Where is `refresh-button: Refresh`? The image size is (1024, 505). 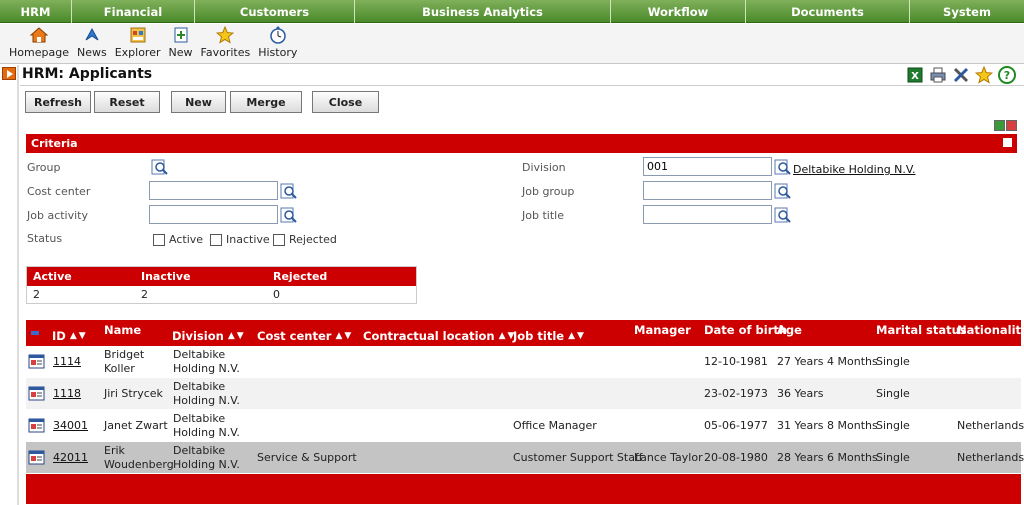
refresh-button: Refresh is located at coordinates (58, 102).